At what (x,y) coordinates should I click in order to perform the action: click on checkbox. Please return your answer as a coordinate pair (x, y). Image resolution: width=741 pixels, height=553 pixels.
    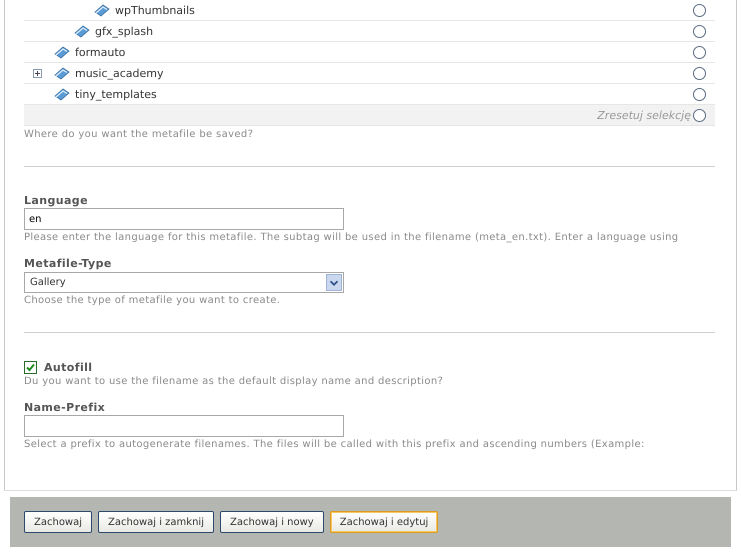
    Looking at the image, I should click on (30, 367).